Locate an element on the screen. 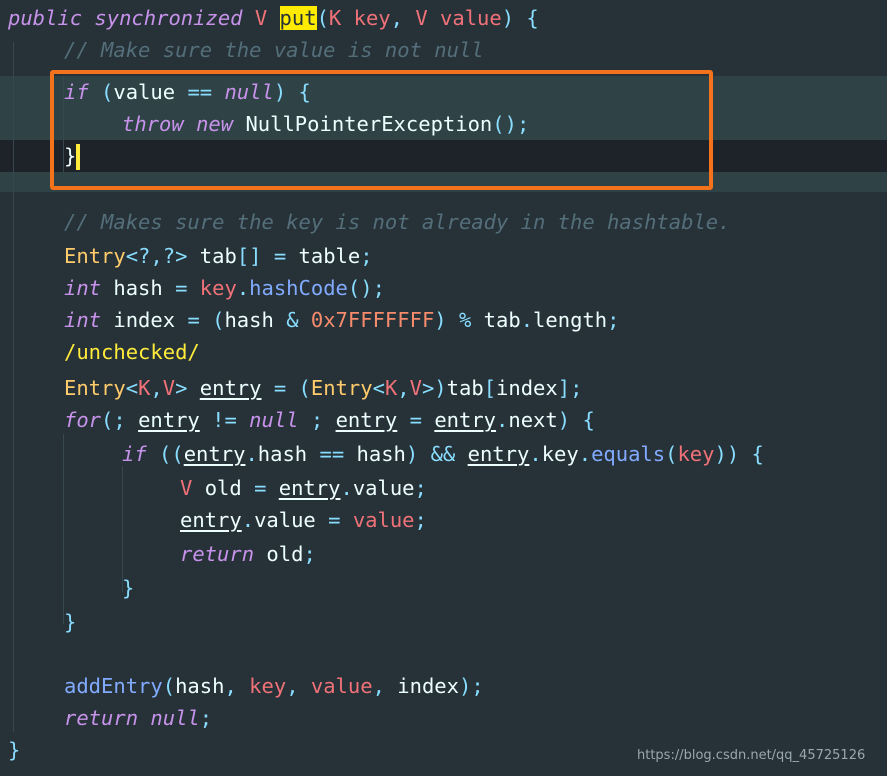 This screenshot has height=776, width=887. code-line-15: V old = entry.value; is located at coordinates (443, 488).